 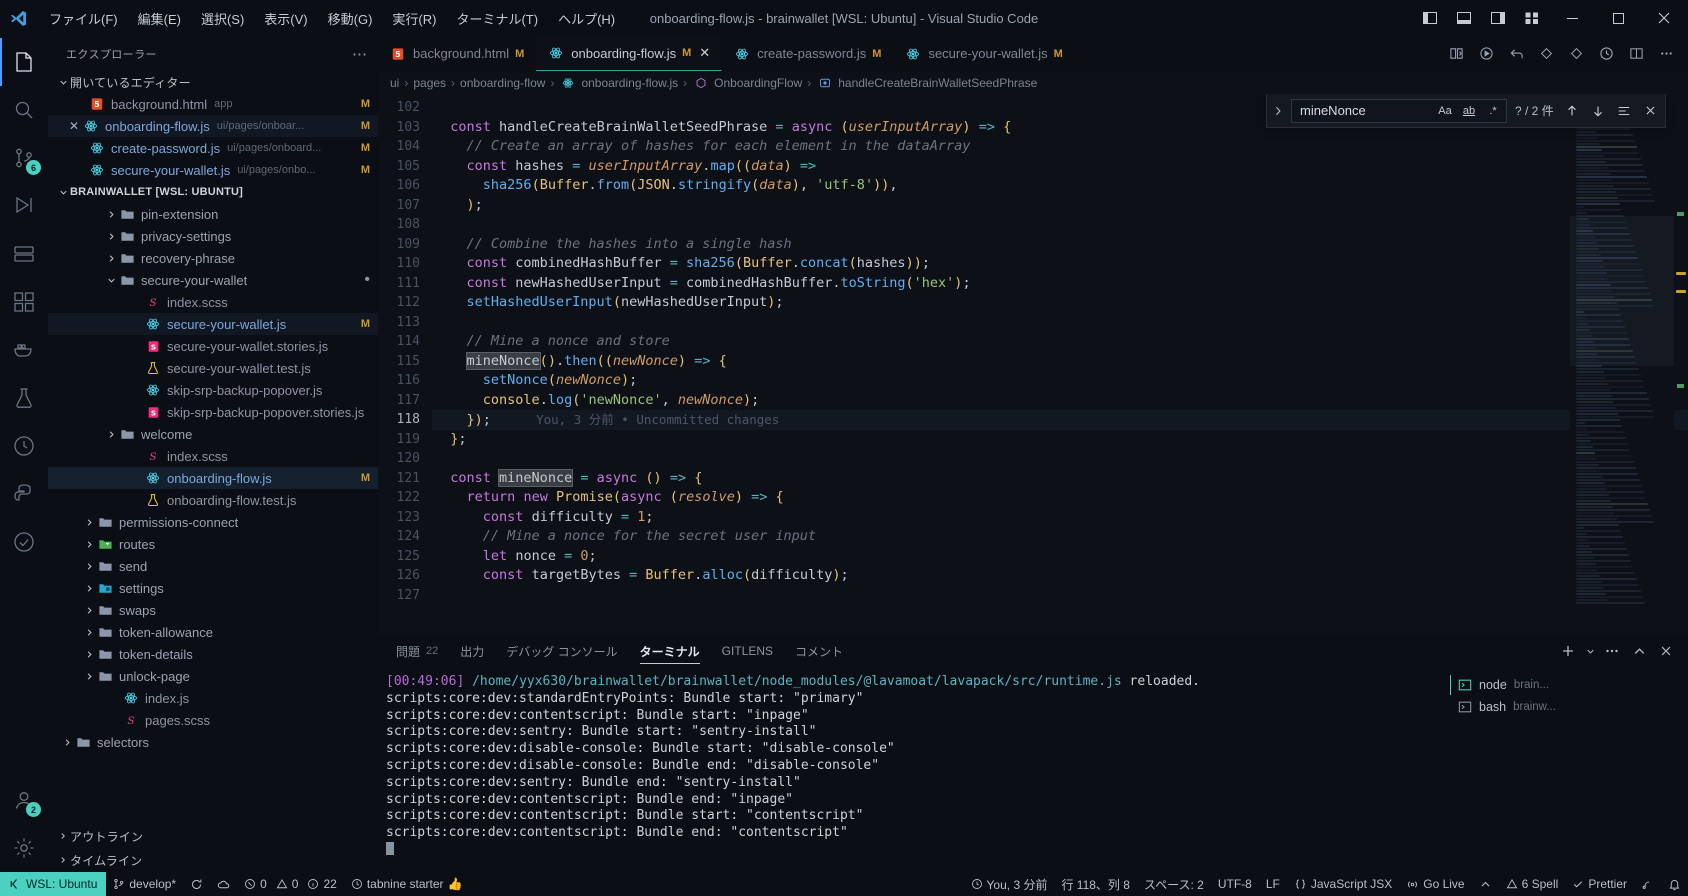 I want to click on open-editor-item: secure-your-wallet.js ui/pages/onbo... M, so click(x=213, y=170).